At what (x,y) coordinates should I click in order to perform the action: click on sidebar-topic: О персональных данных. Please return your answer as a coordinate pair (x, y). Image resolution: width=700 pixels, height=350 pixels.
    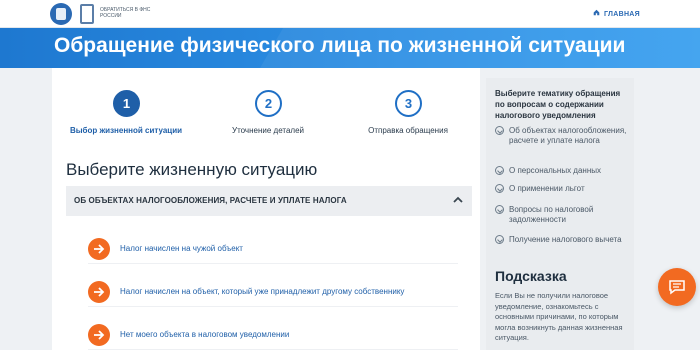
    Looking at the image, I should click on (563, 171).